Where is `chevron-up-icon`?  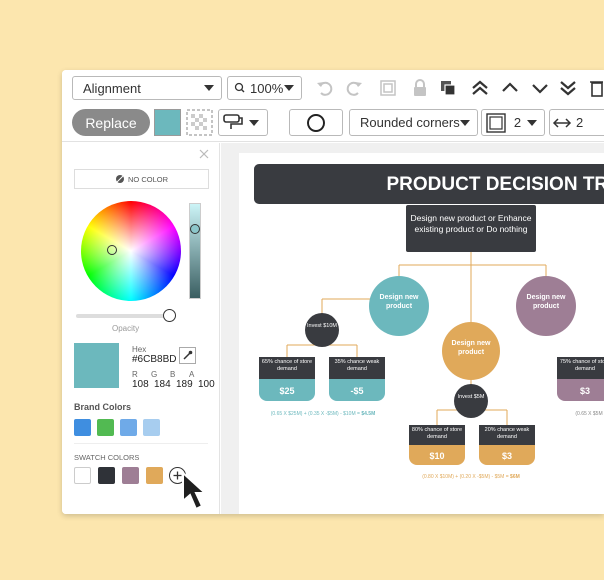
chevron-up-icon is located at coordinates (510, 87).